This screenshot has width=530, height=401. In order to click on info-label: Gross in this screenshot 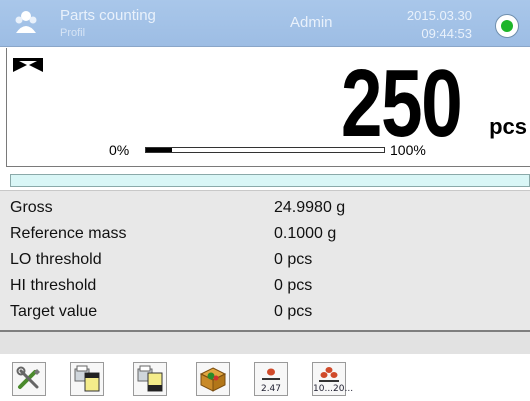, I will do `click(31, 207)`.